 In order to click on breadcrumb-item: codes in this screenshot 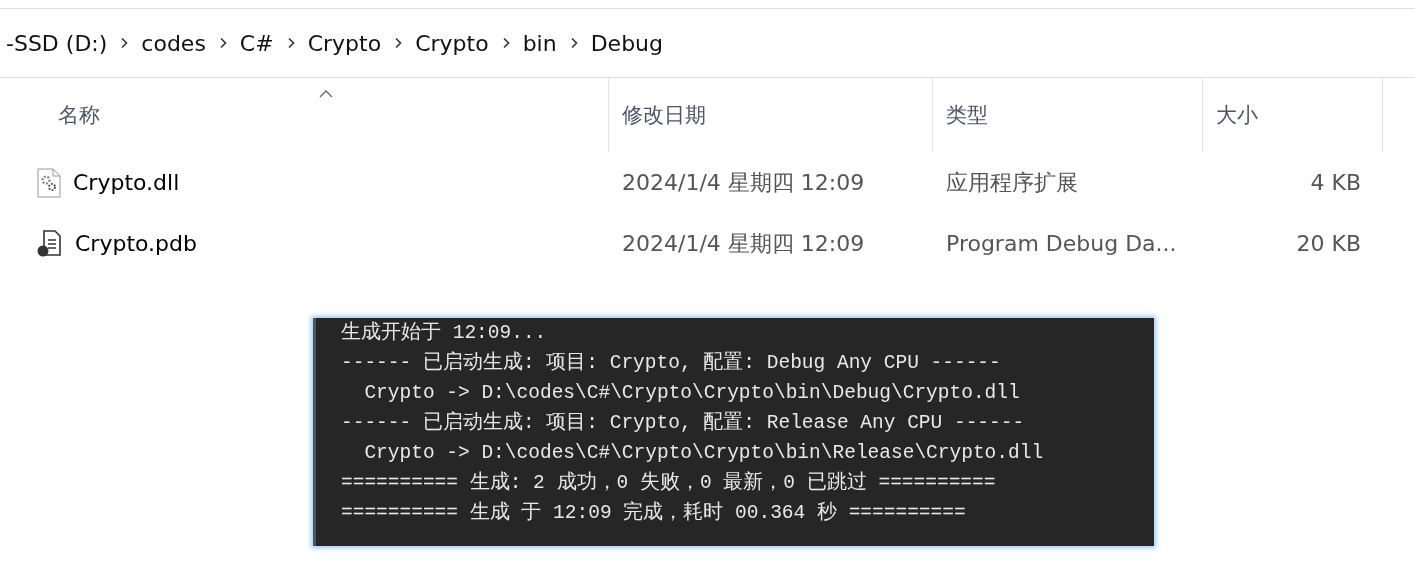, I will do `click(173, 43)`.